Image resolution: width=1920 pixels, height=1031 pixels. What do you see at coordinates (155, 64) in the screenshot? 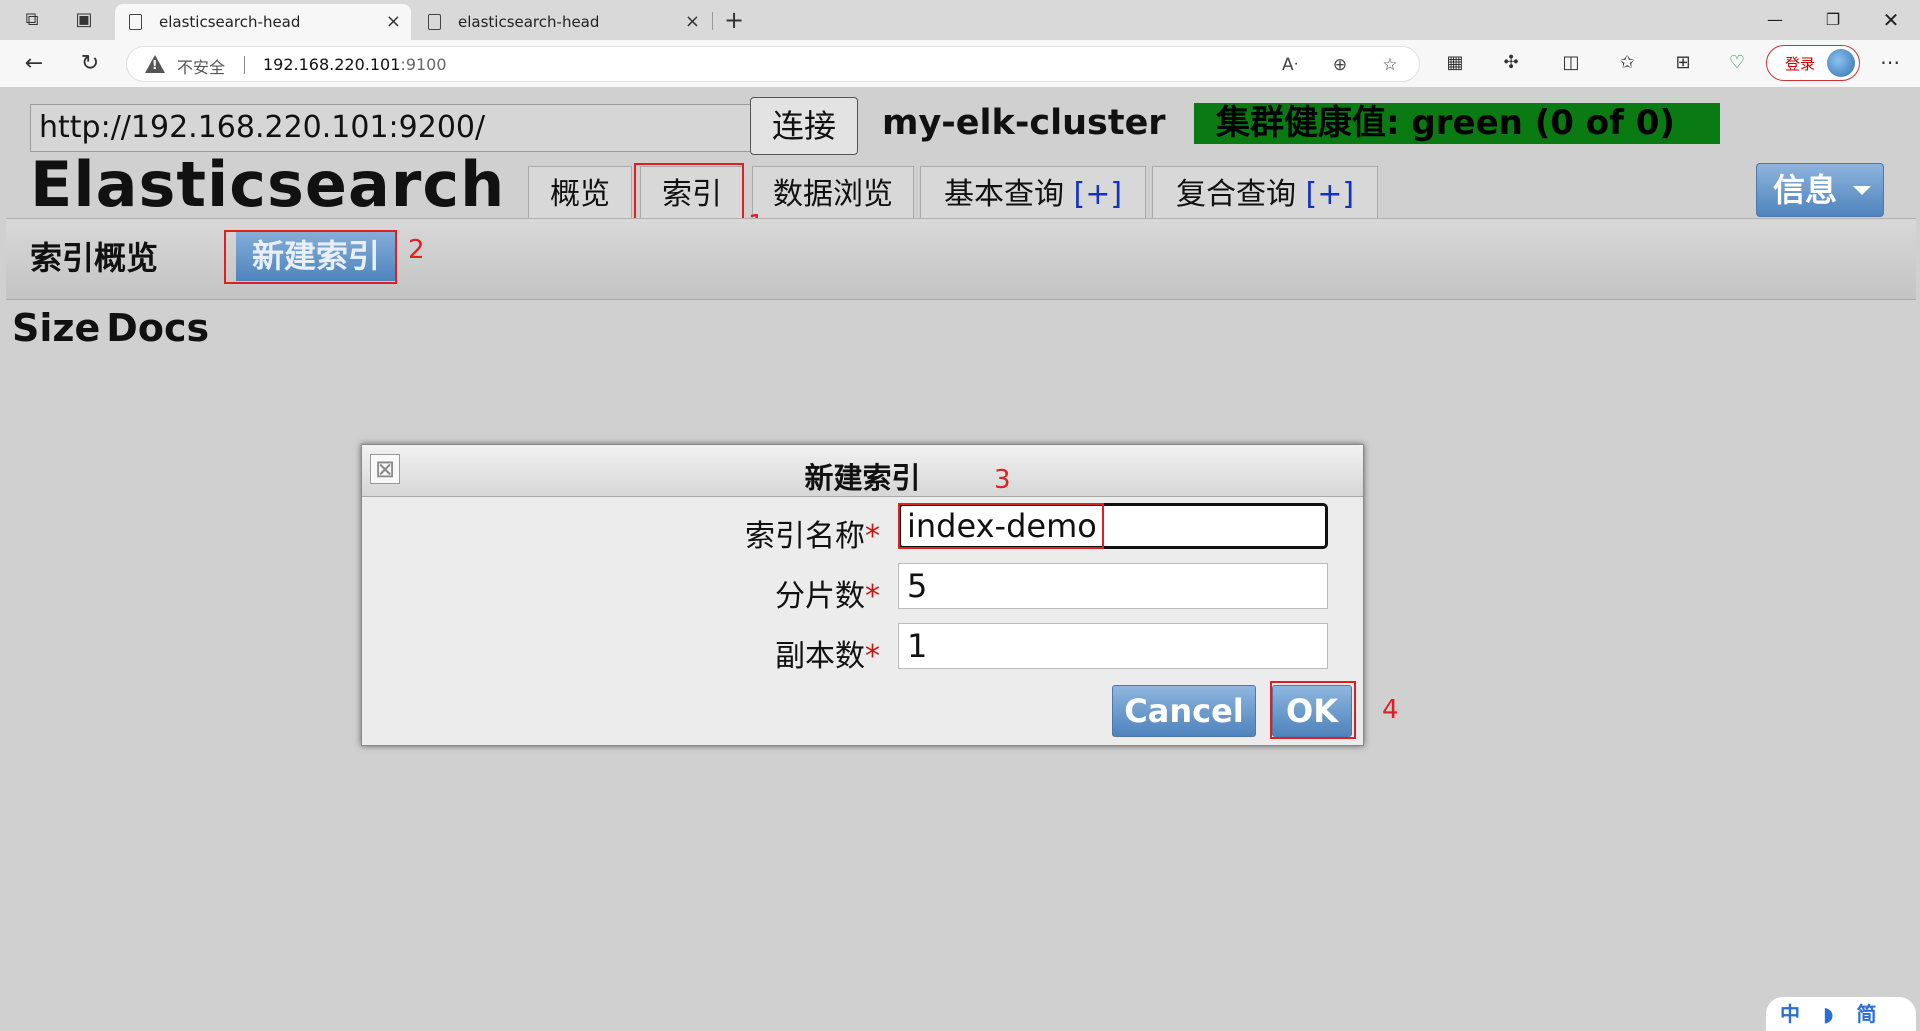
I see `warning-icon` at bounding box center [155, 64].